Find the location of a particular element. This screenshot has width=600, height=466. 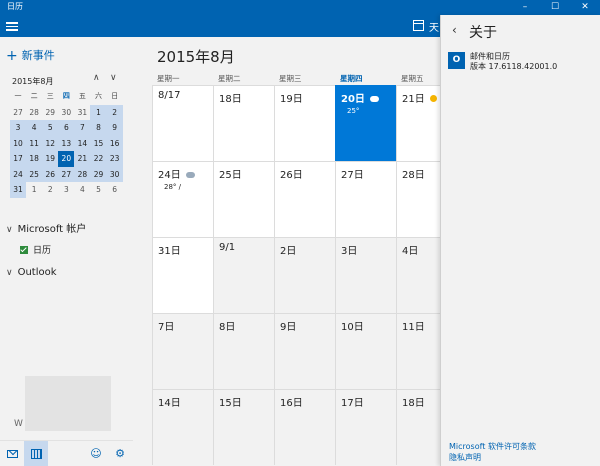

mini-day-today: 20 is located at coordinates (66, 159).